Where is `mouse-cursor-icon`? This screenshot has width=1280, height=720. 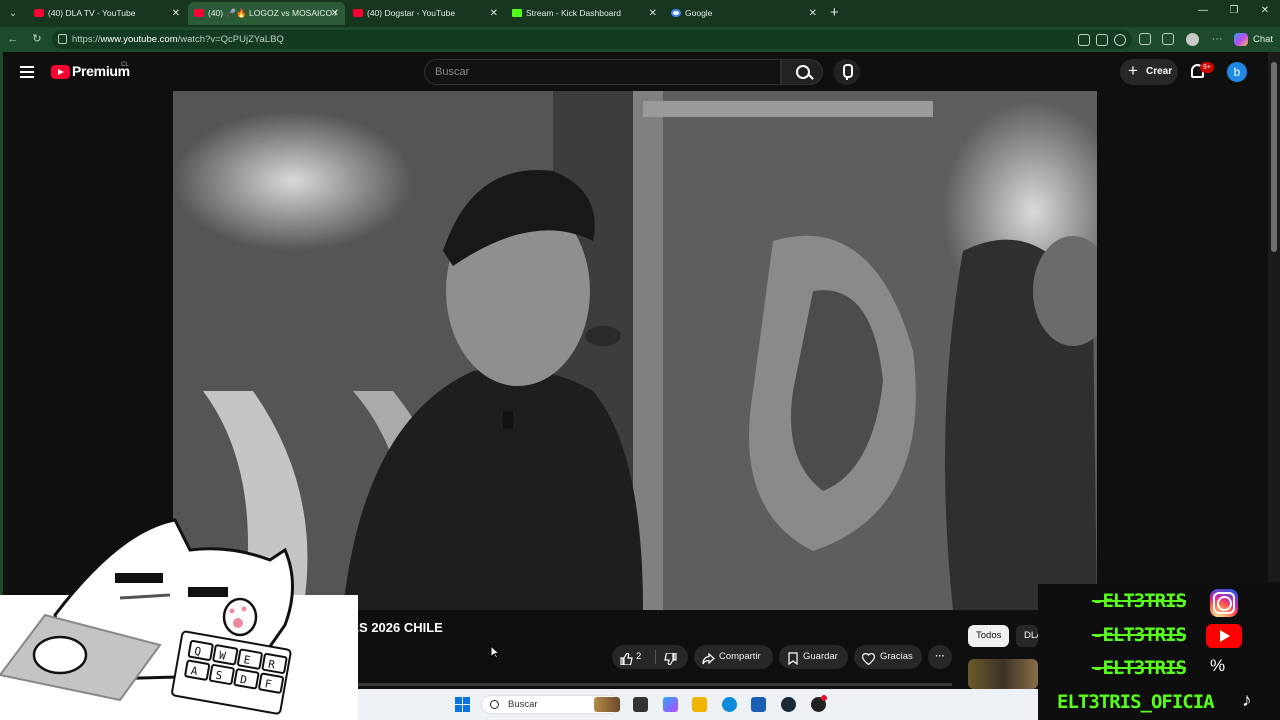 mouse-cursor-icon is located at coordinates (494, 652).